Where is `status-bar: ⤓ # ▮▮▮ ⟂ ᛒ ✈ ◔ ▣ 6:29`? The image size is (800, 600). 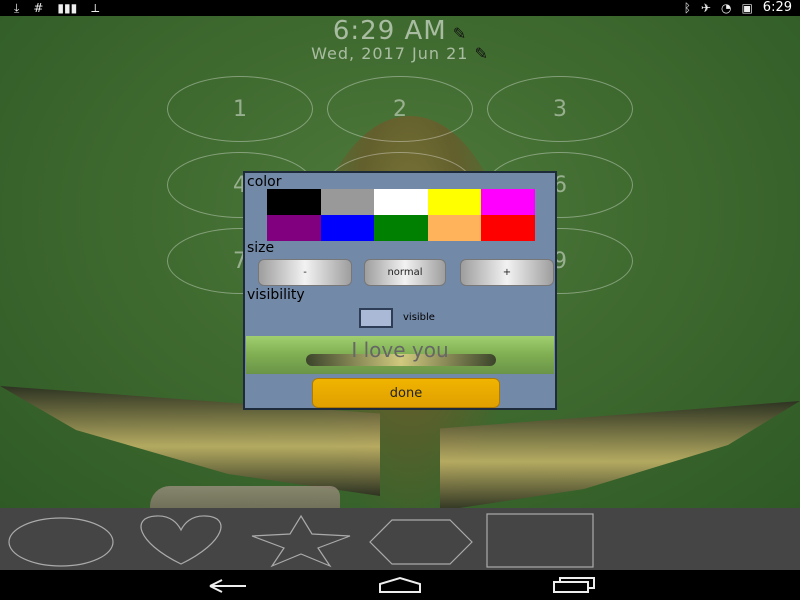 status-bar: ⤓ # ▮▮▮ ⟂ ᛒ ✈ ◔ ▣ 6:29 is located at coordinates (400, 8).